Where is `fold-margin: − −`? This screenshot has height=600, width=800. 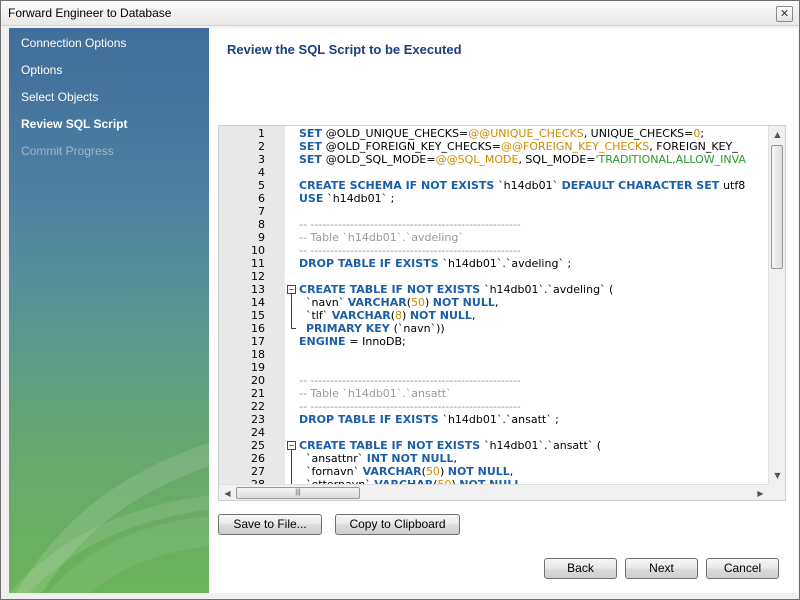 fold-margin: − − is located at coordinates (292, 311).